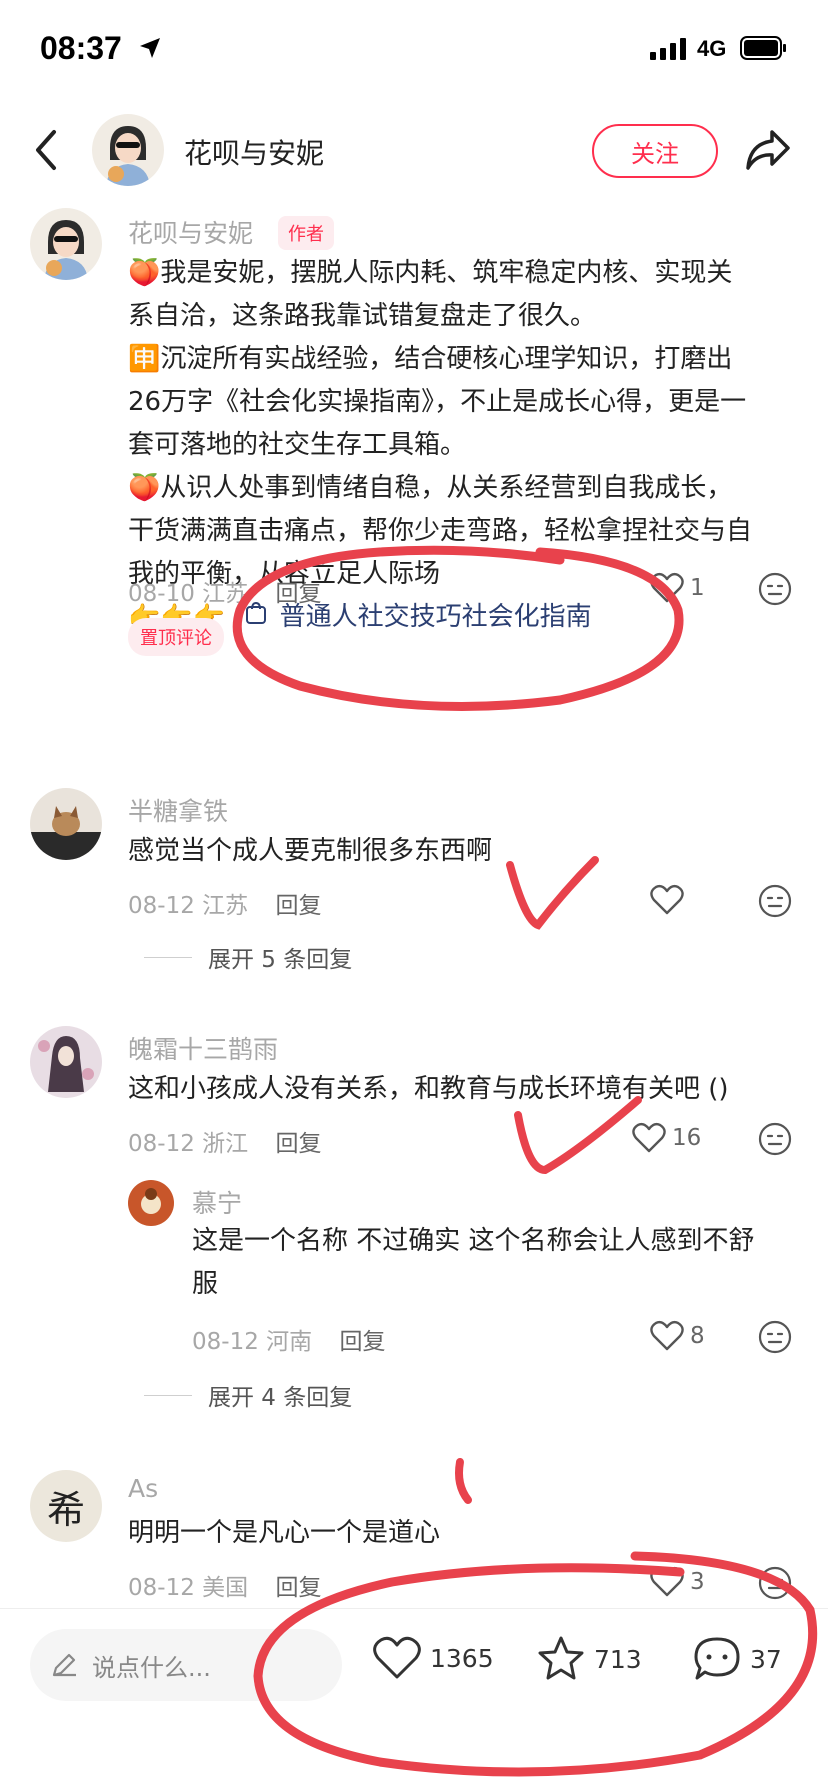  Describe the element at coordinates (217, 1202) in the screenshot. I see `replier-name: 慕宁` at that location.